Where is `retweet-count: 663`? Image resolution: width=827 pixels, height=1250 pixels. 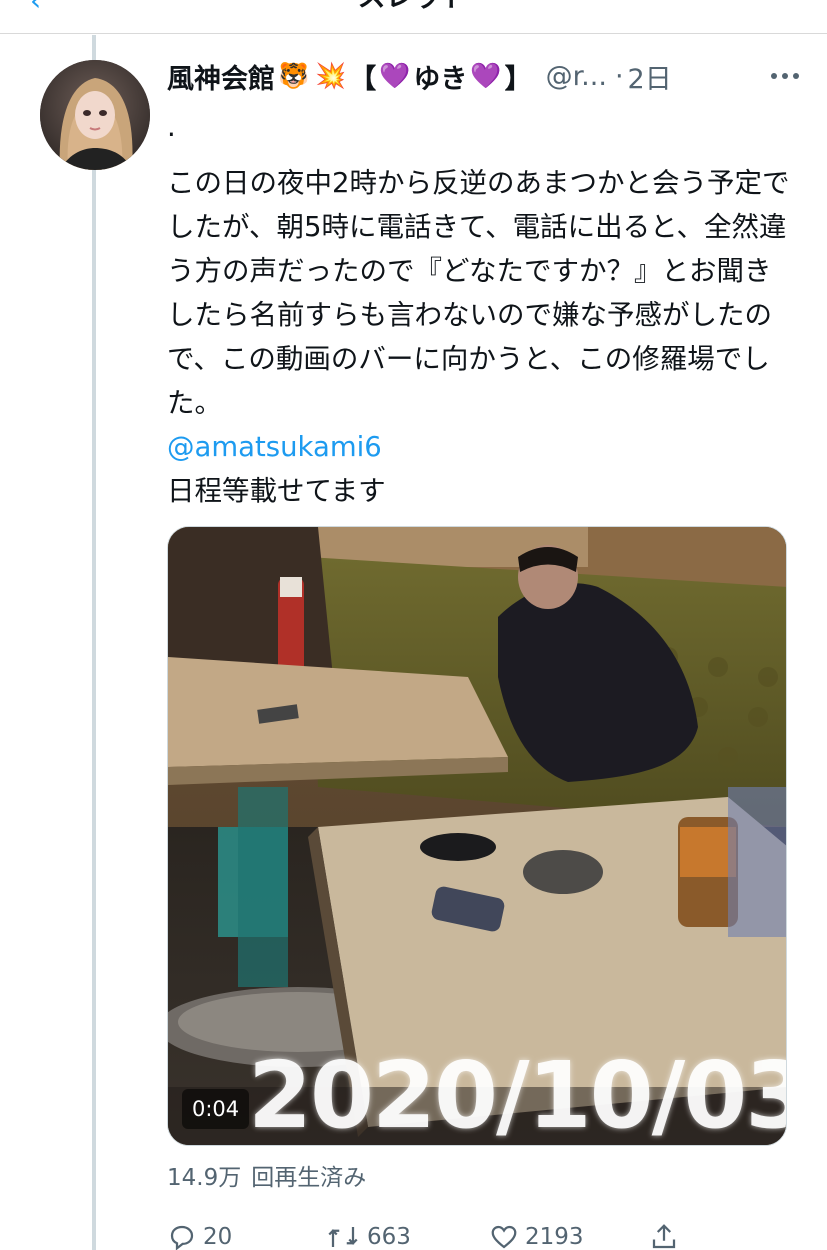 retweet-count: 663 is located at coordinates (389, 1237).